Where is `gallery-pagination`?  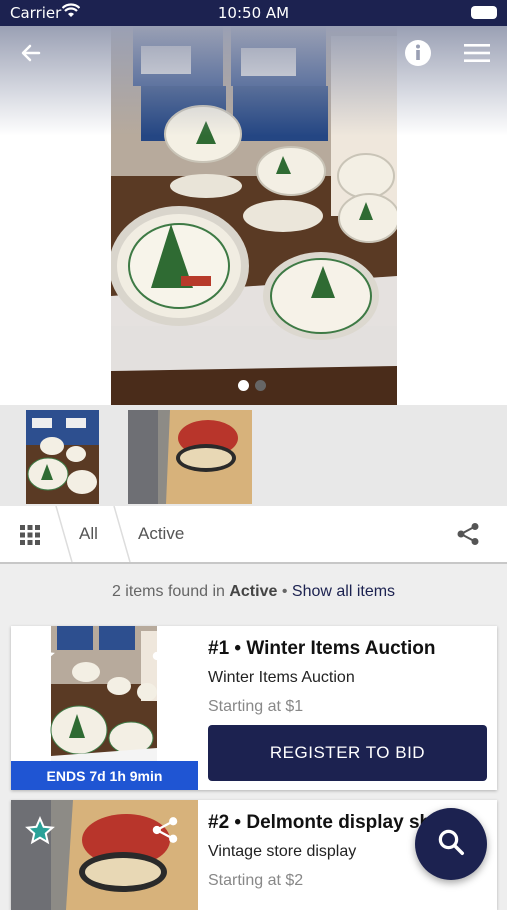 gallery-pagination is located at coordinates (252, 385).